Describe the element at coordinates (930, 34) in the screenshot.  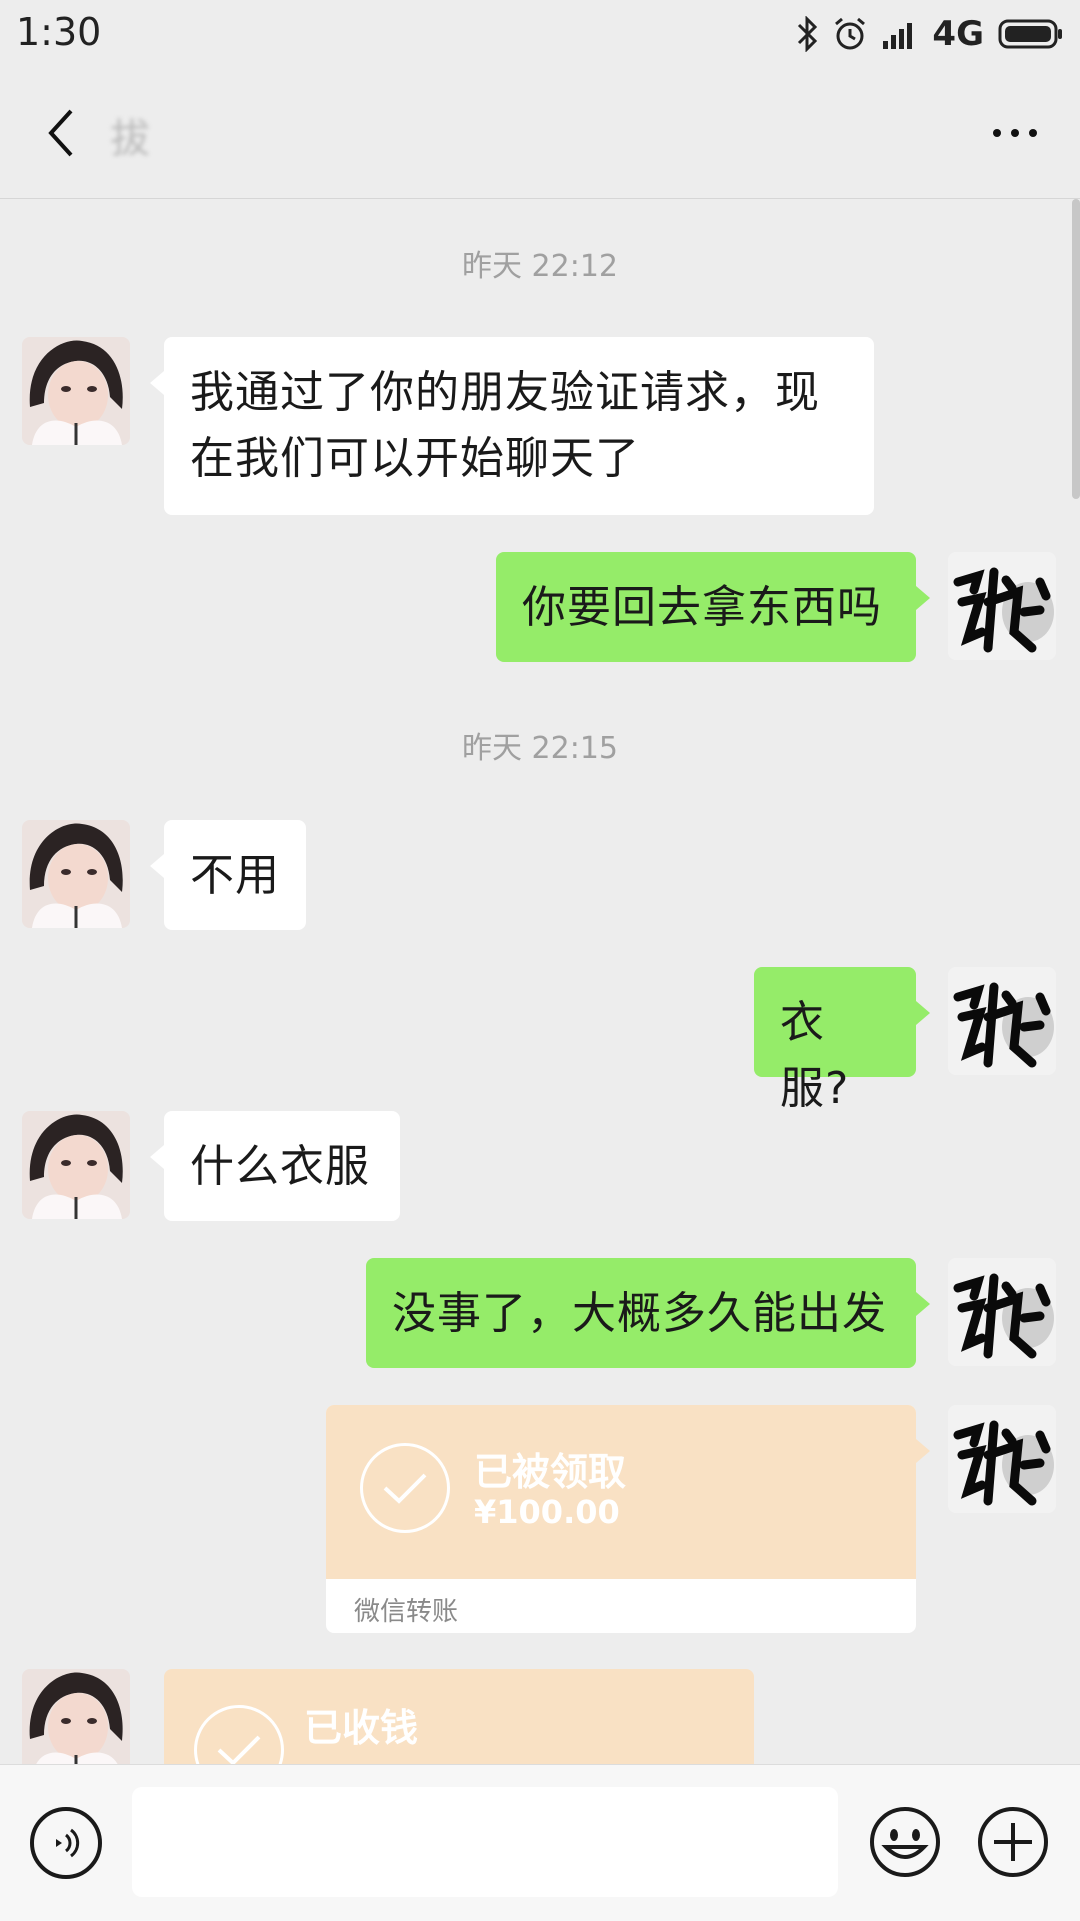
I see `status-icons: 4G` at that location.